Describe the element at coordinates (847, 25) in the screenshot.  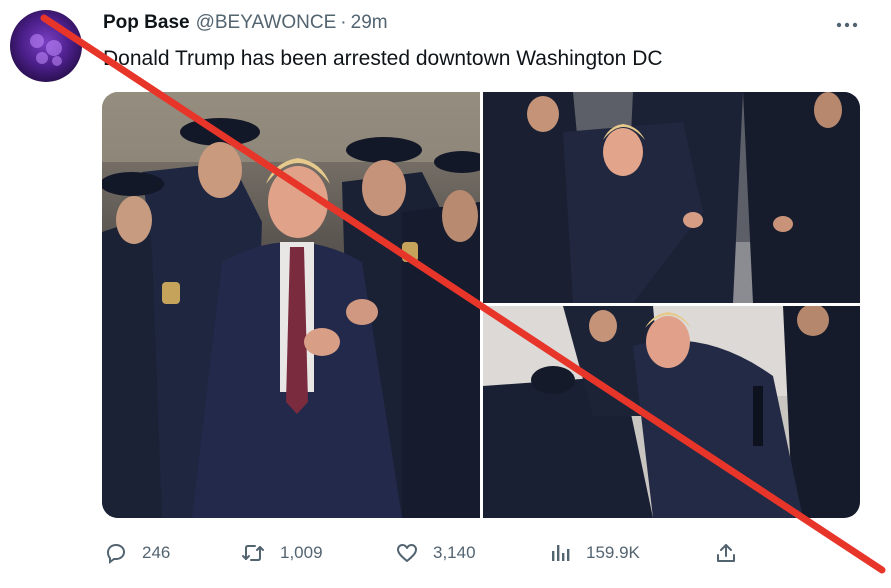
I see `more-icon` at that location.